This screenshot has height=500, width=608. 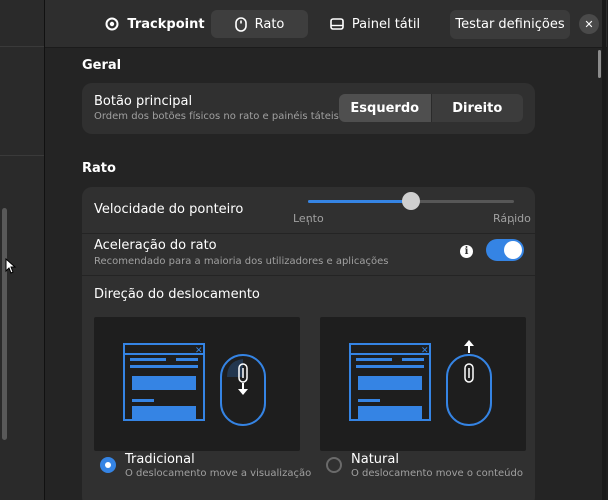 I want to click on mouse-cursor-icon, so click(x=11, y=266).